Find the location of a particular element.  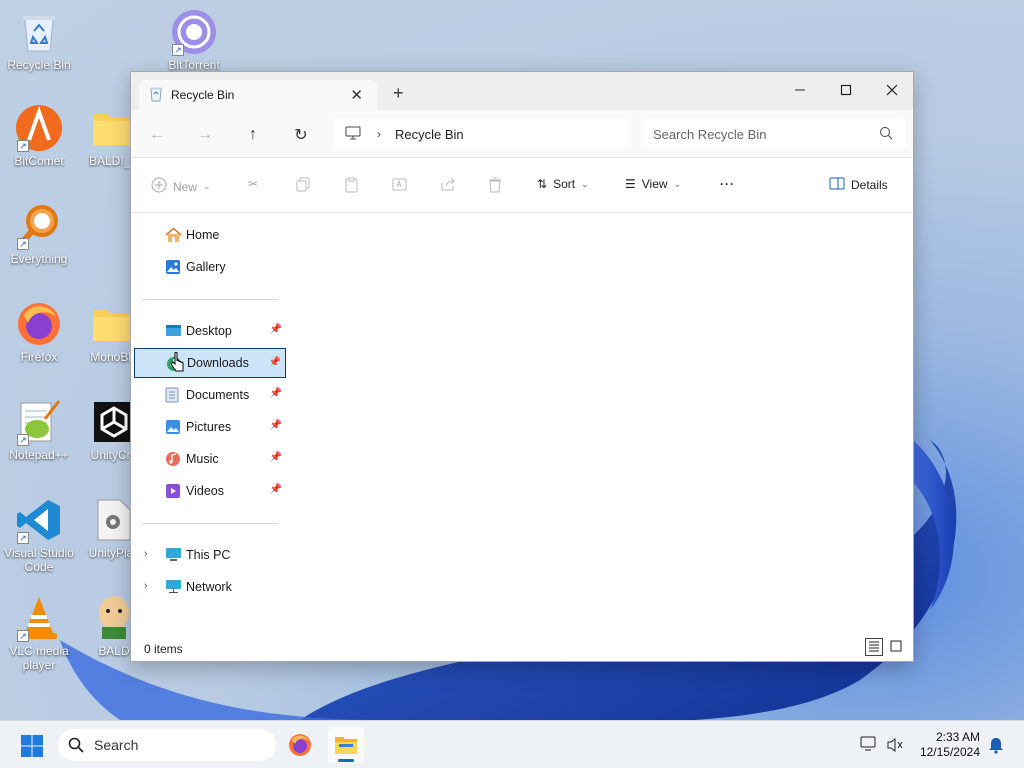

shortcut-arrow-icon: ↗ is located at coordinates (23, 440).